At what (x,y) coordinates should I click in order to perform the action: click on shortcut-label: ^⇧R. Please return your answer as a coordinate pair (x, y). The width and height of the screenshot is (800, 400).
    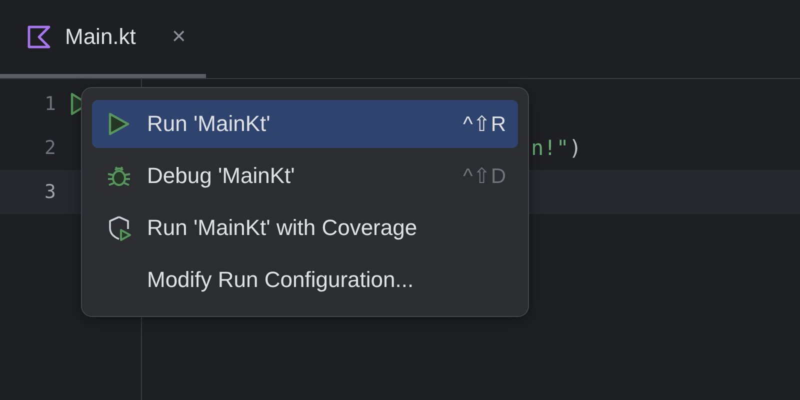
    Looking at the image, I should click on (484, 124).